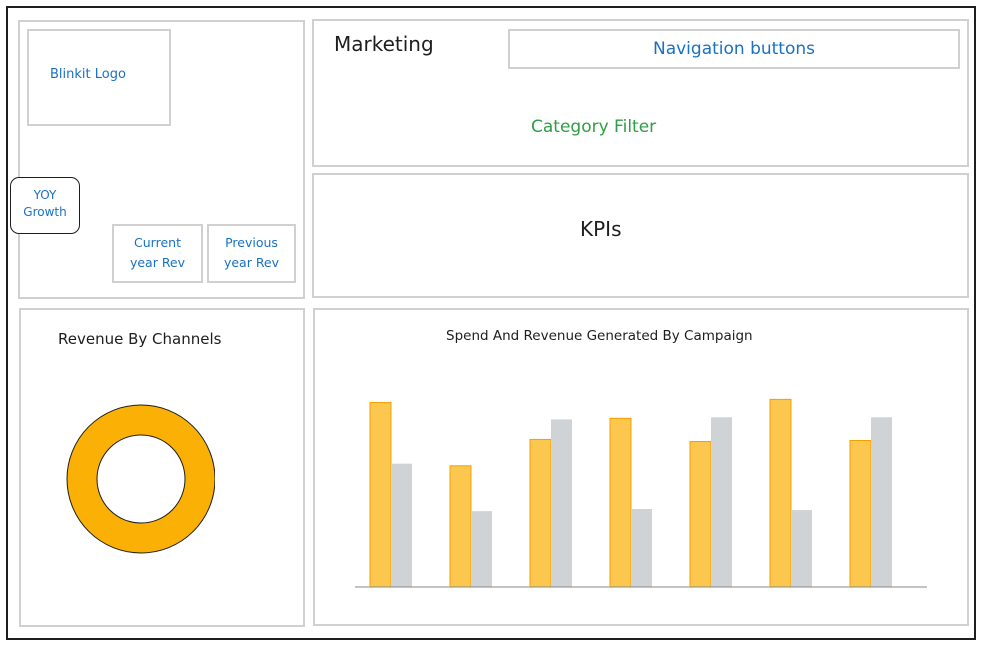 Image resolution: width=983 pixels, height=648 pixels. What do you see at coordinates (481, 549) in the screenshot?
I see `bar-series2-group2` at bounding box center [481, 549].